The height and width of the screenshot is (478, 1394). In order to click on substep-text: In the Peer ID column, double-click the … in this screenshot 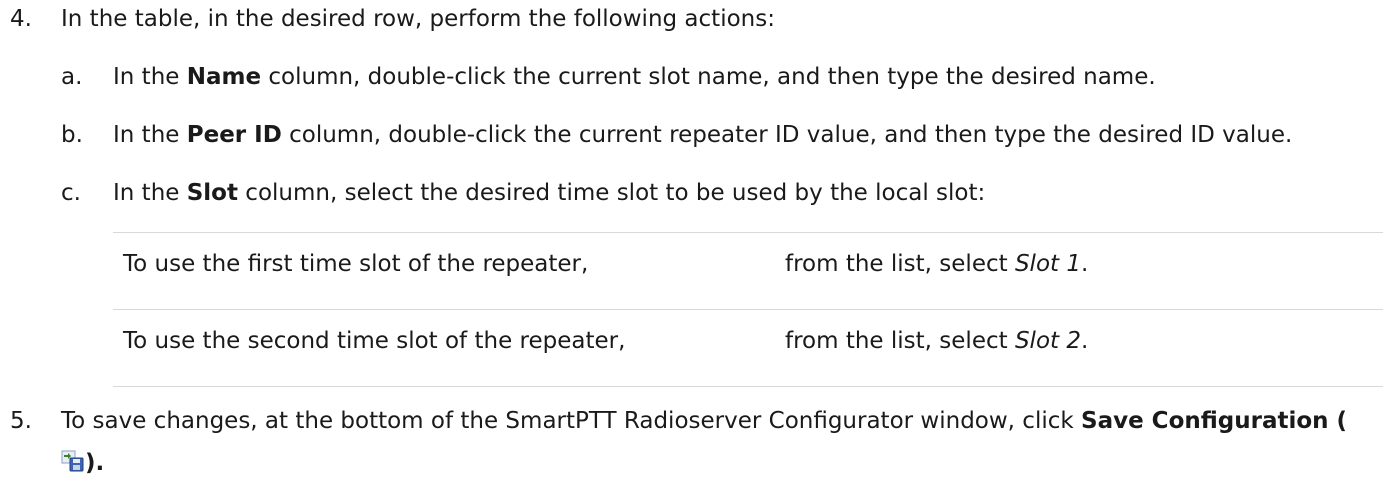, I will do `click(703, 135)`.